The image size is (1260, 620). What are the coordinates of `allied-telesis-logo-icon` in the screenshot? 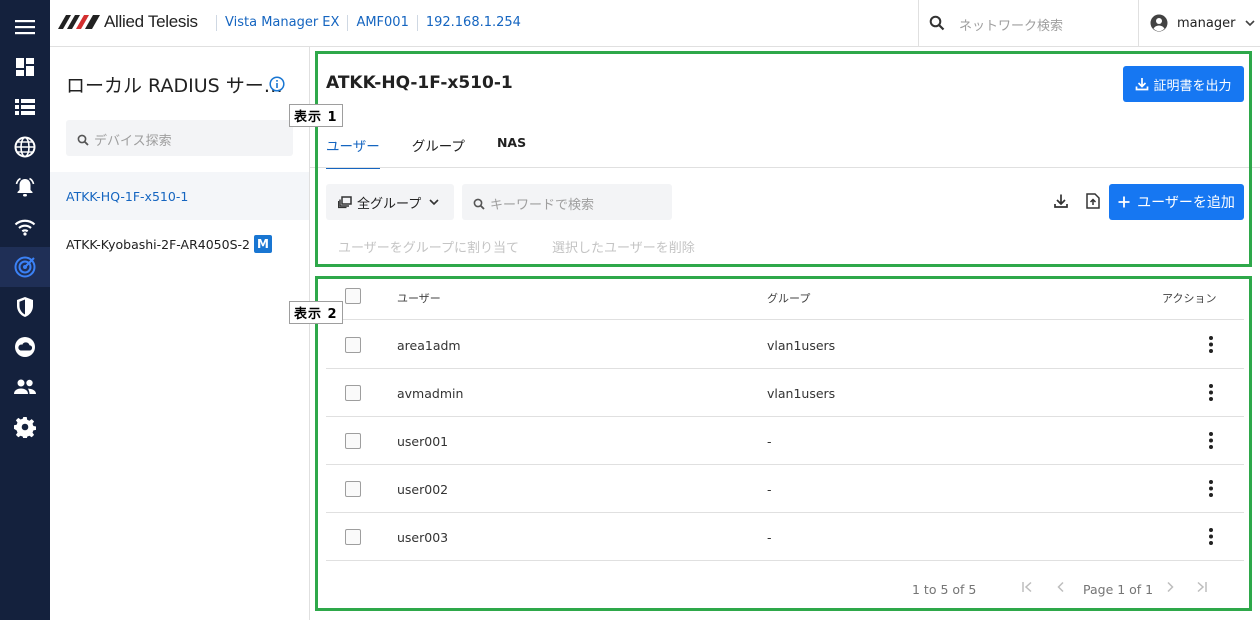 It's located at (79, 22).